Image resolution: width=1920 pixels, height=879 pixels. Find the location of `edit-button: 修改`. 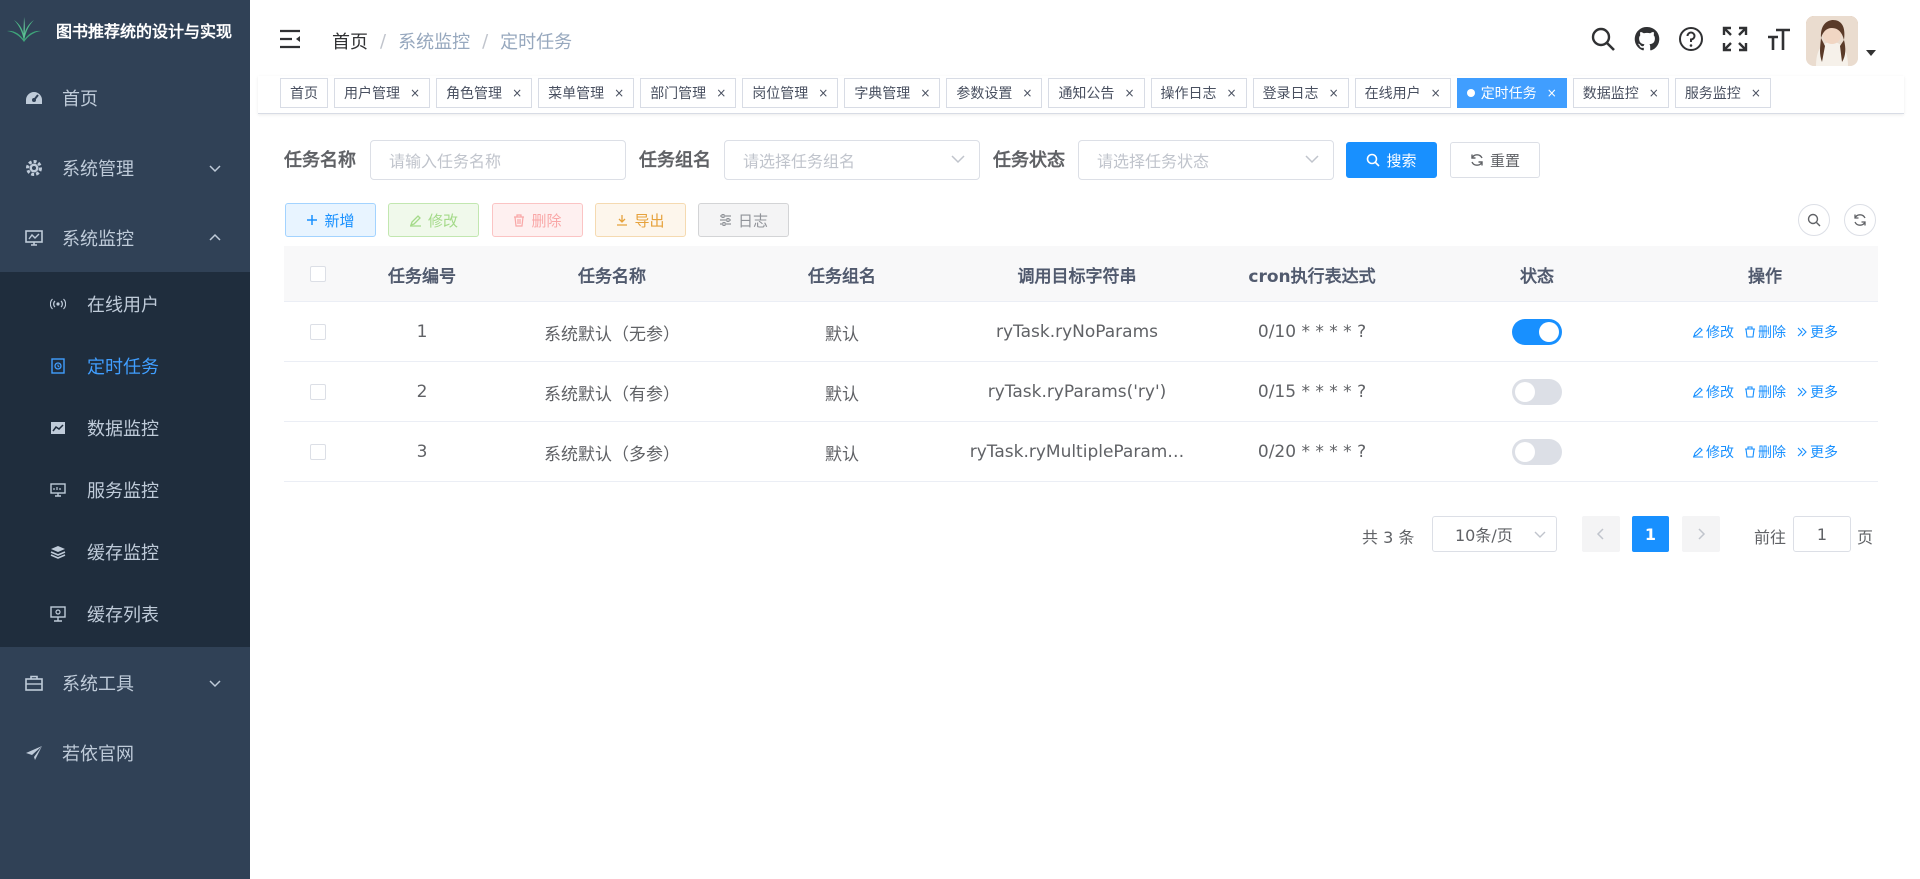

edit-button: 修改 is located at coordinates (433, 220).